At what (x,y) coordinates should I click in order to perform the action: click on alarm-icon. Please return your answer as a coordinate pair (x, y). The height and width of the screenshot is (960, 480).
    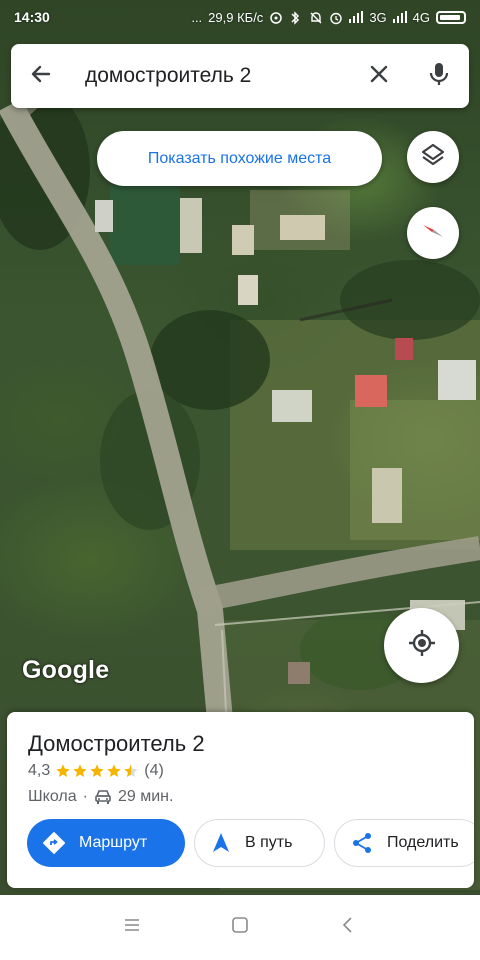
    Looking at the image, I should click on (336, 18).